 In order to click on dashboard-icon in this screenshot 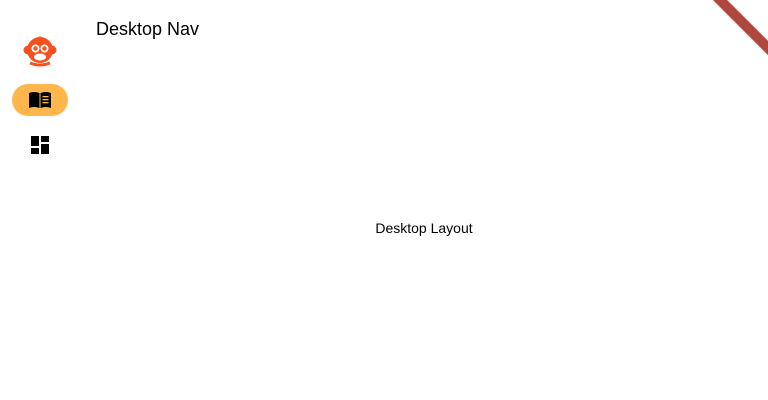, I will do `click(40, 145)`.